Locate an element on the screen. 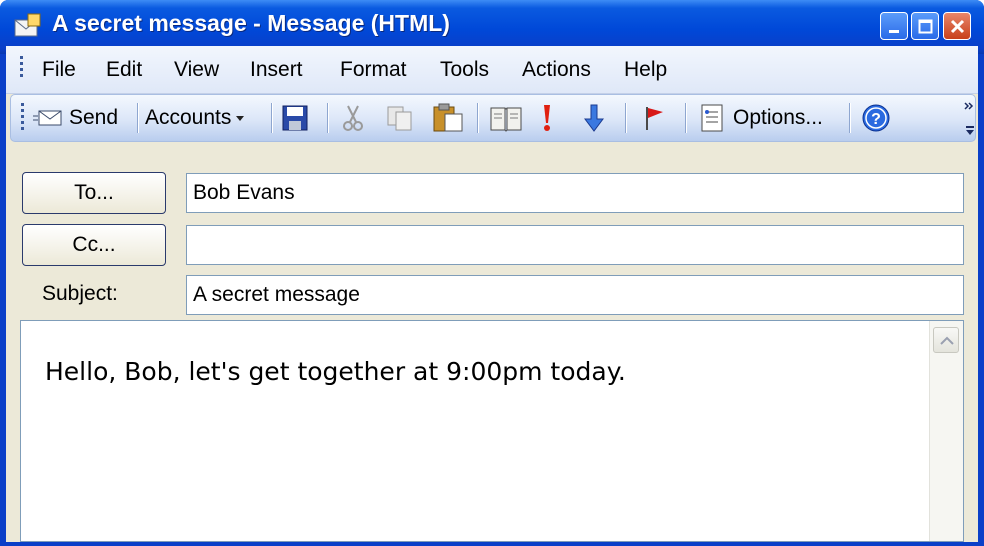 Image resolution: width=984 pixels, height=546 pixels. address-book-button is located at coordinates (506, 118).